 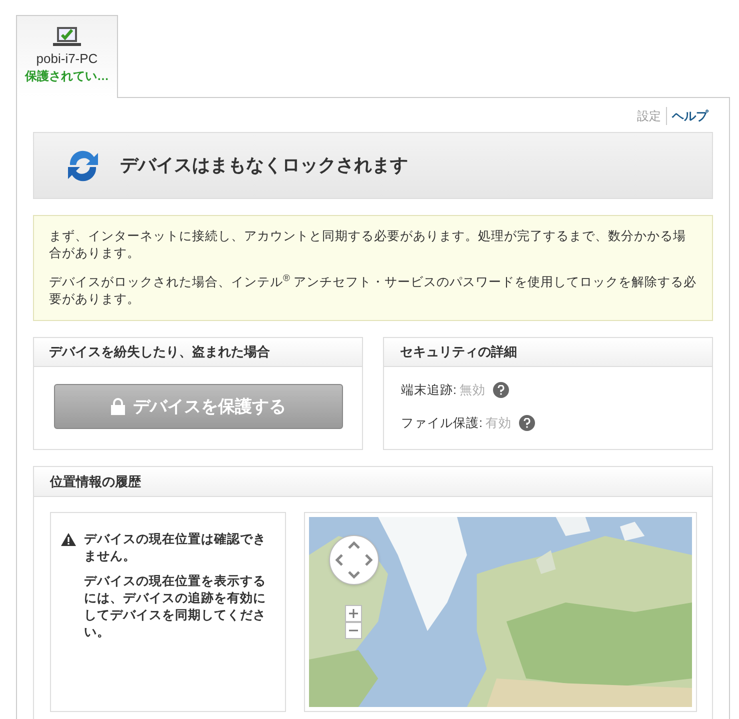 What do you see at coordinates (498, 423) in the screenshot?
I see `detail-value: 有効` at bounding box center [498, 423].